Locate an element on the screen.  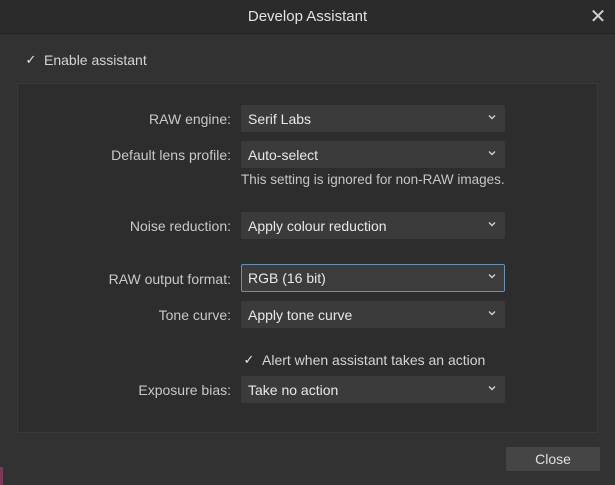
tone-curve-value: Apply tone curve is located at coordinates (300, 314).